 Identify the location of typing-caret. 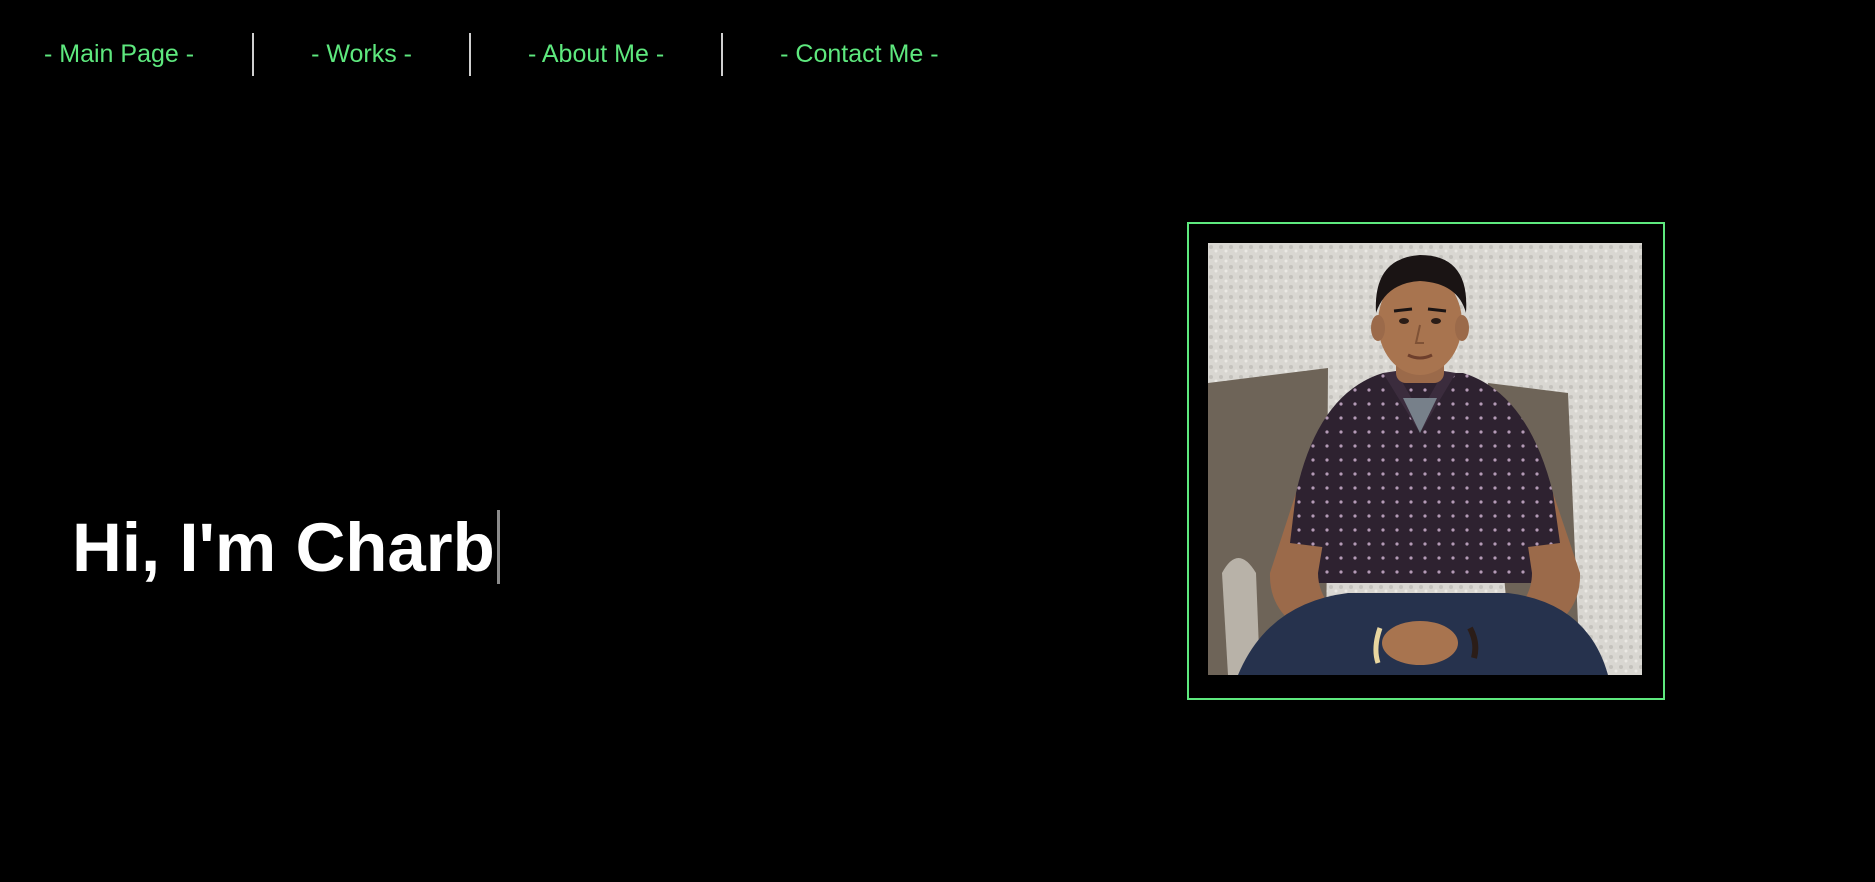
(498, 547).